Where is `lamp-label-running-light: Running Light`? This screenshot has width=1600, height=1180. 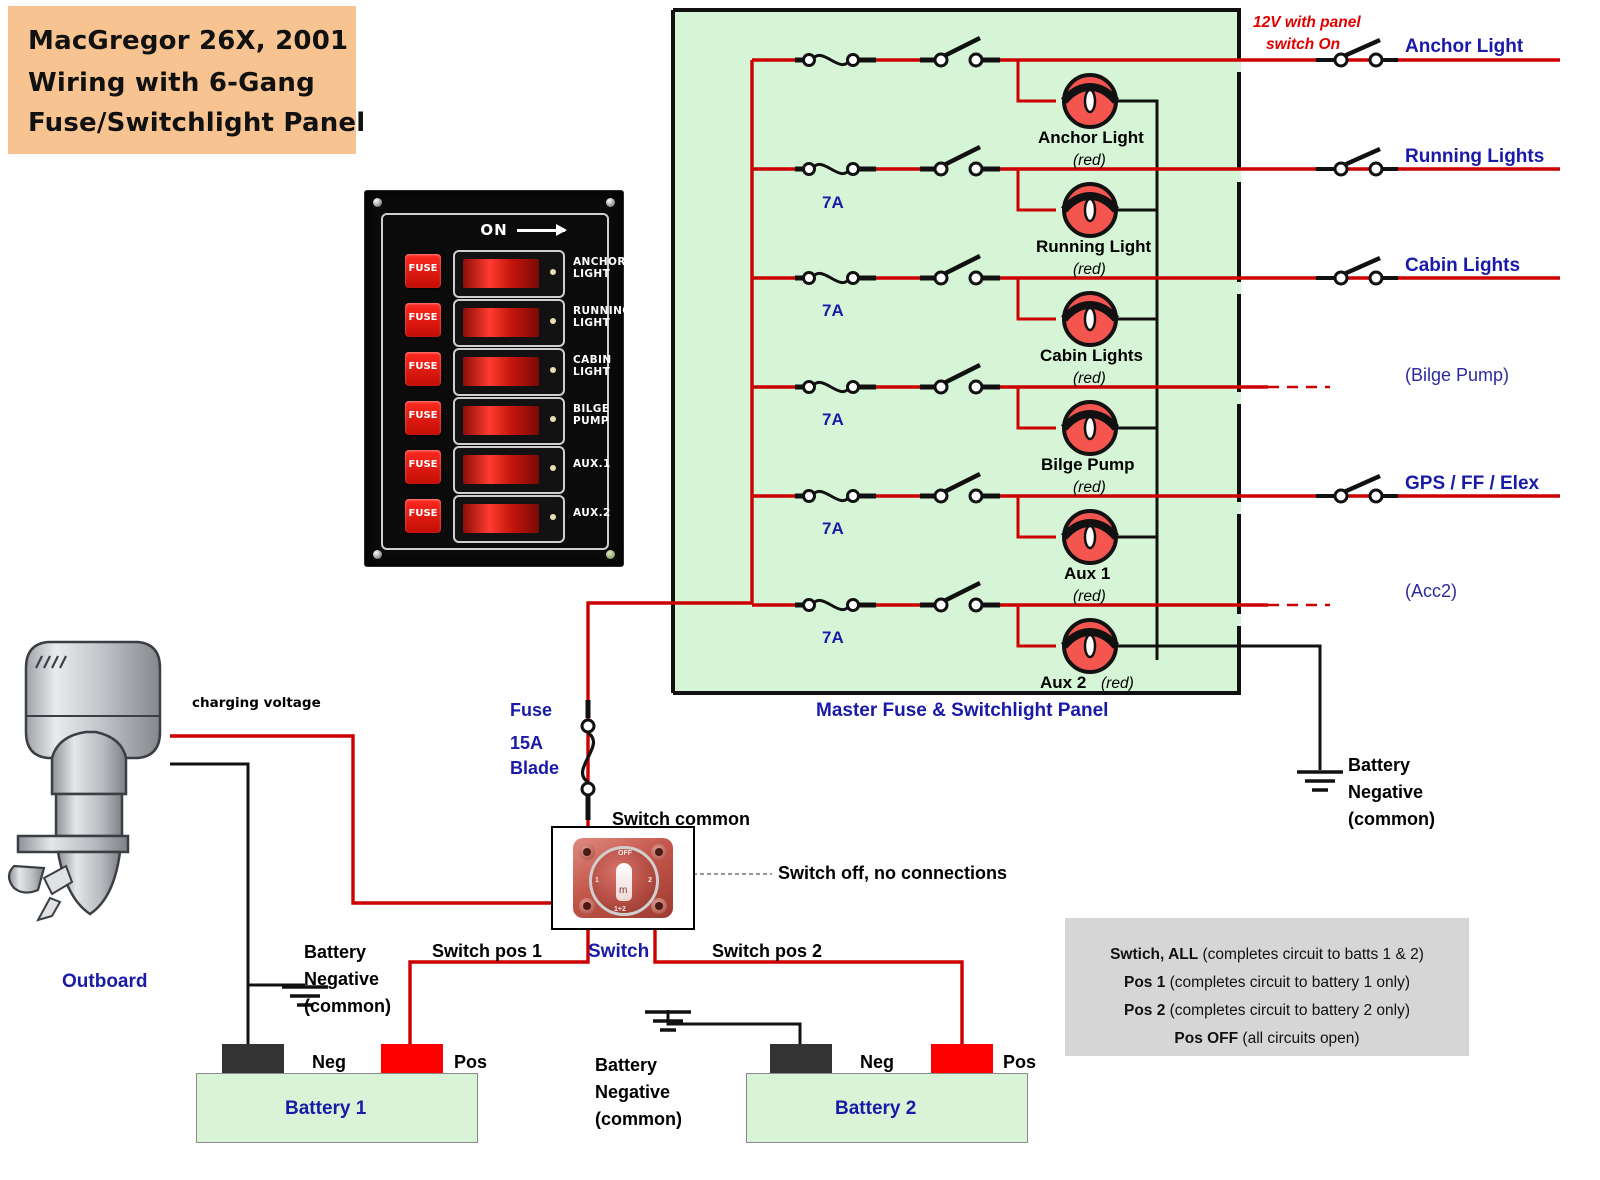 lamp-label-running-light: Running Light is located at coordinates (1094, 246).